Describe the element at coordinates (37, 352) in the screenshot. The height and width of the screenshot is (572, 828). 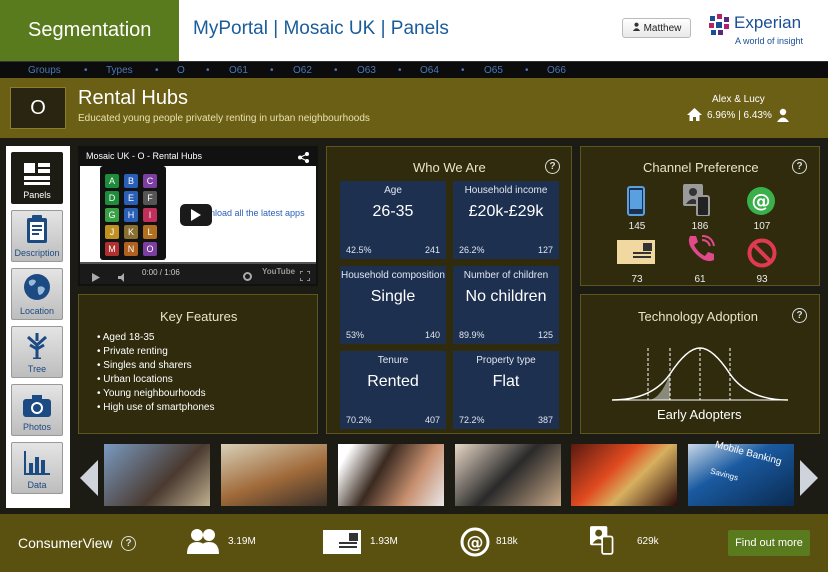
I see `sidebar-item-tree: Tree` at that location.